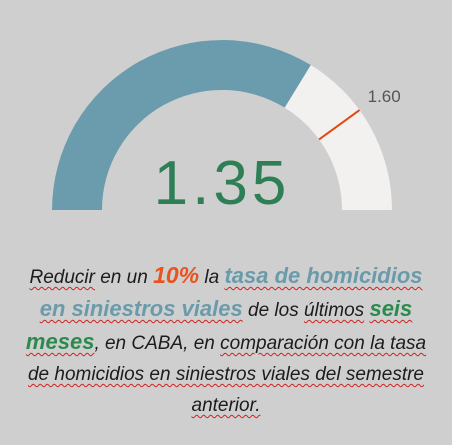  Describe the element at coordinates (273, 310) in the screenshot. I see `desc-text: de los` at that location.